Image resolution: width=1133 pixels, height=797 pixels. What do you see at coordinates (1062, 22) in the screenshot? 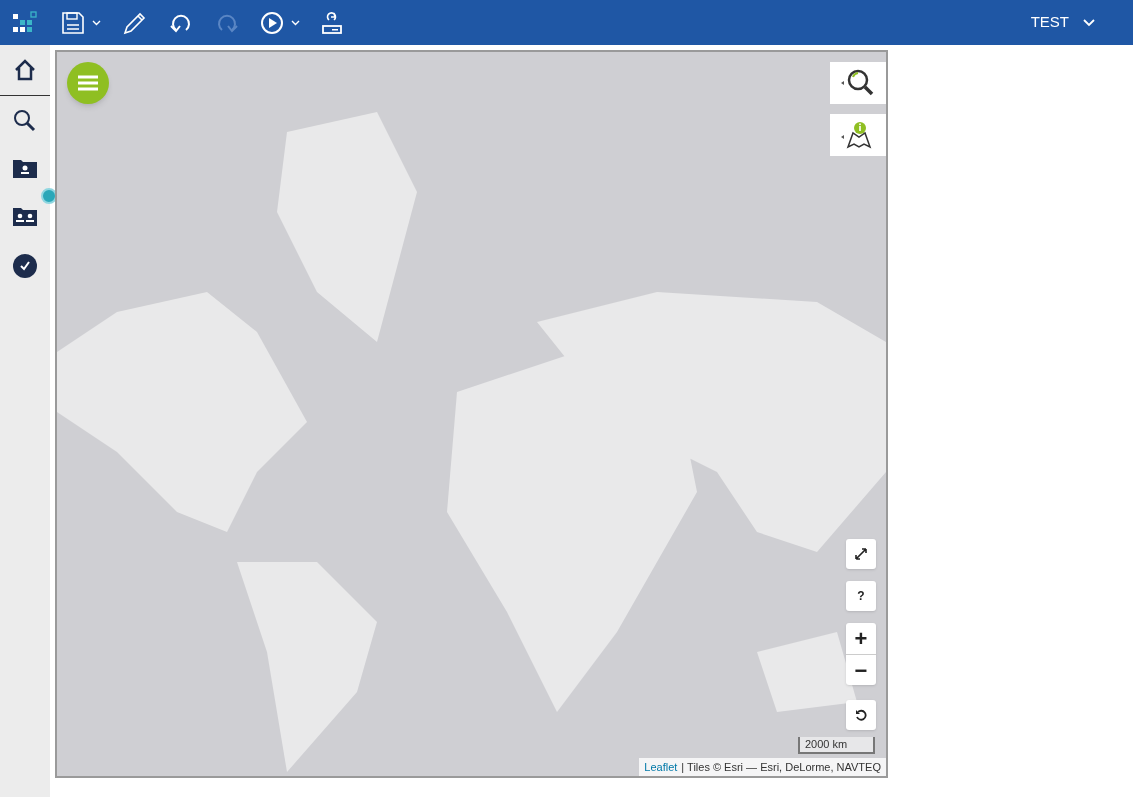
I see `user-menu-button: TEST` at bounding box center [1062, 22].